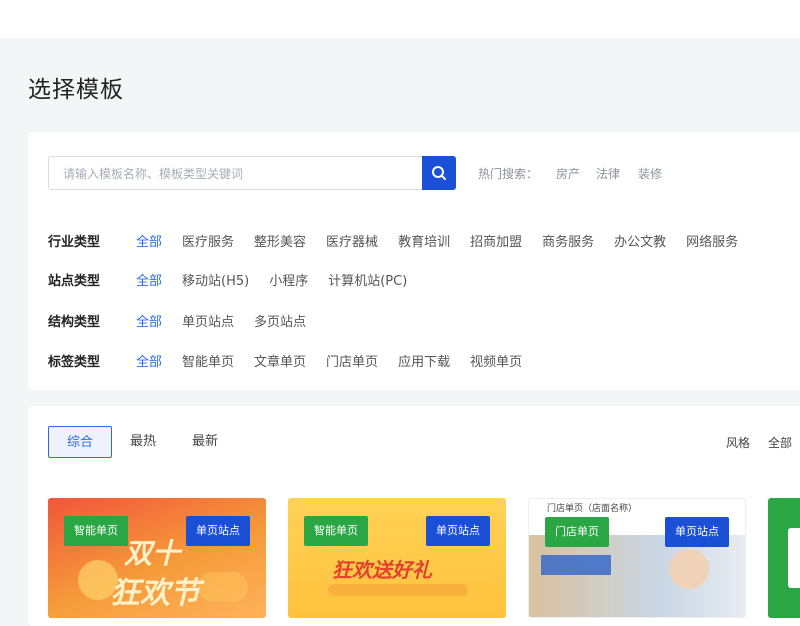  What do you see at coordinates (74, 362) in the screenshot?
I see `filter-row-label: 标签类型` at bounding box center [74, 362].